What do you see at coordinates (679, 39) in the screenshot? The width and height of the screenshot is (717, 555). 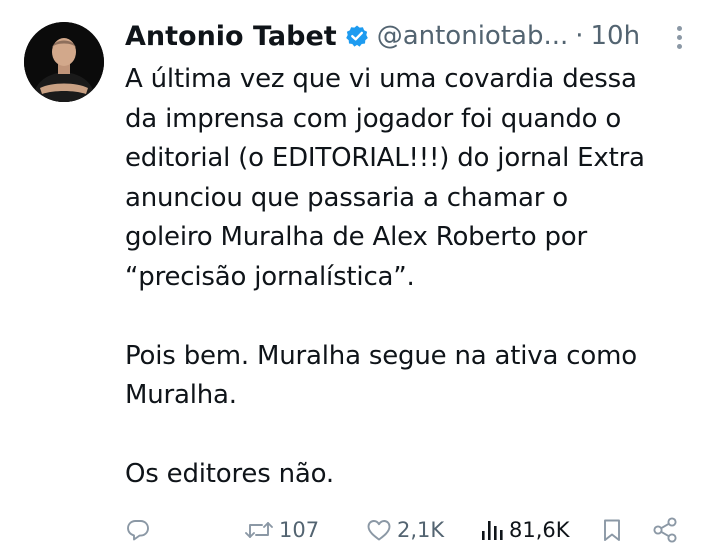 I see `more-options-icon` at bounding box center [679, 39].